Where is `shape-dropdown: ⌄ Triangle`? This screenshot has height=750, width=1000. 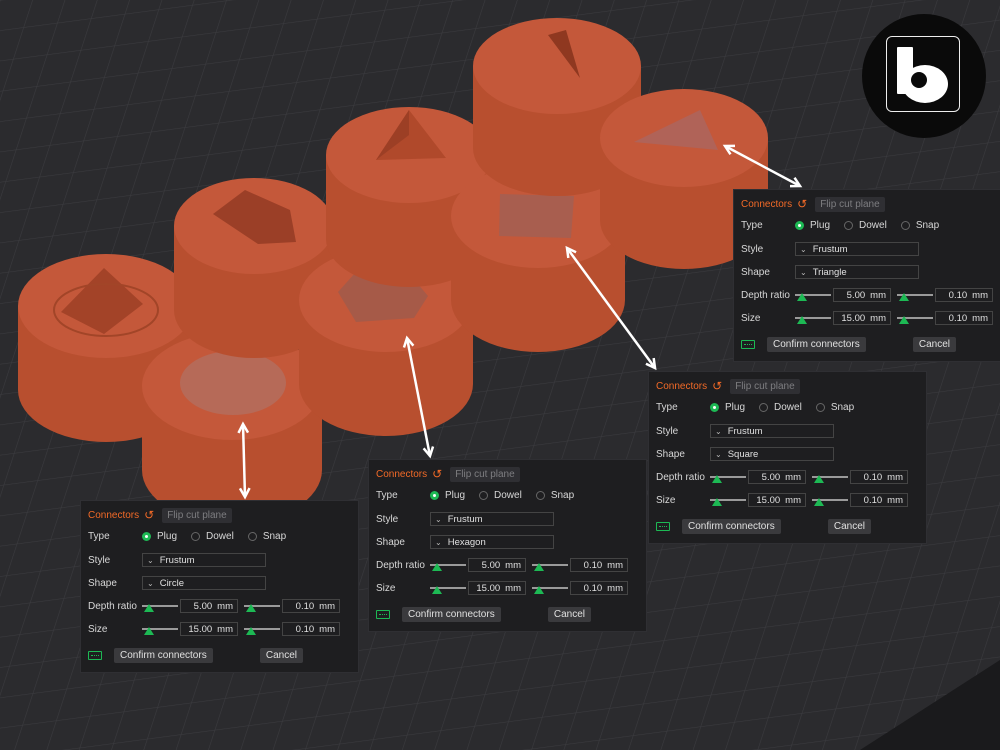
shape-dropdown: ⌄ Triangle is located at coordinates (857, 272).